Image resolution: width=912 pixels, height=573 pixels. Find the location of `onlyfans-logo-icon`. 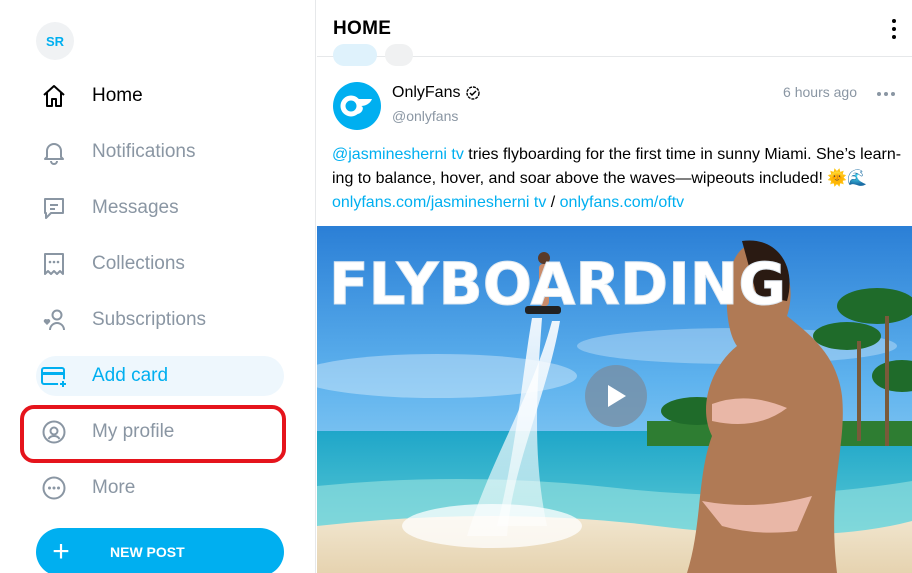

onlyfans-logo-icon is located at coordinates (356, 106).